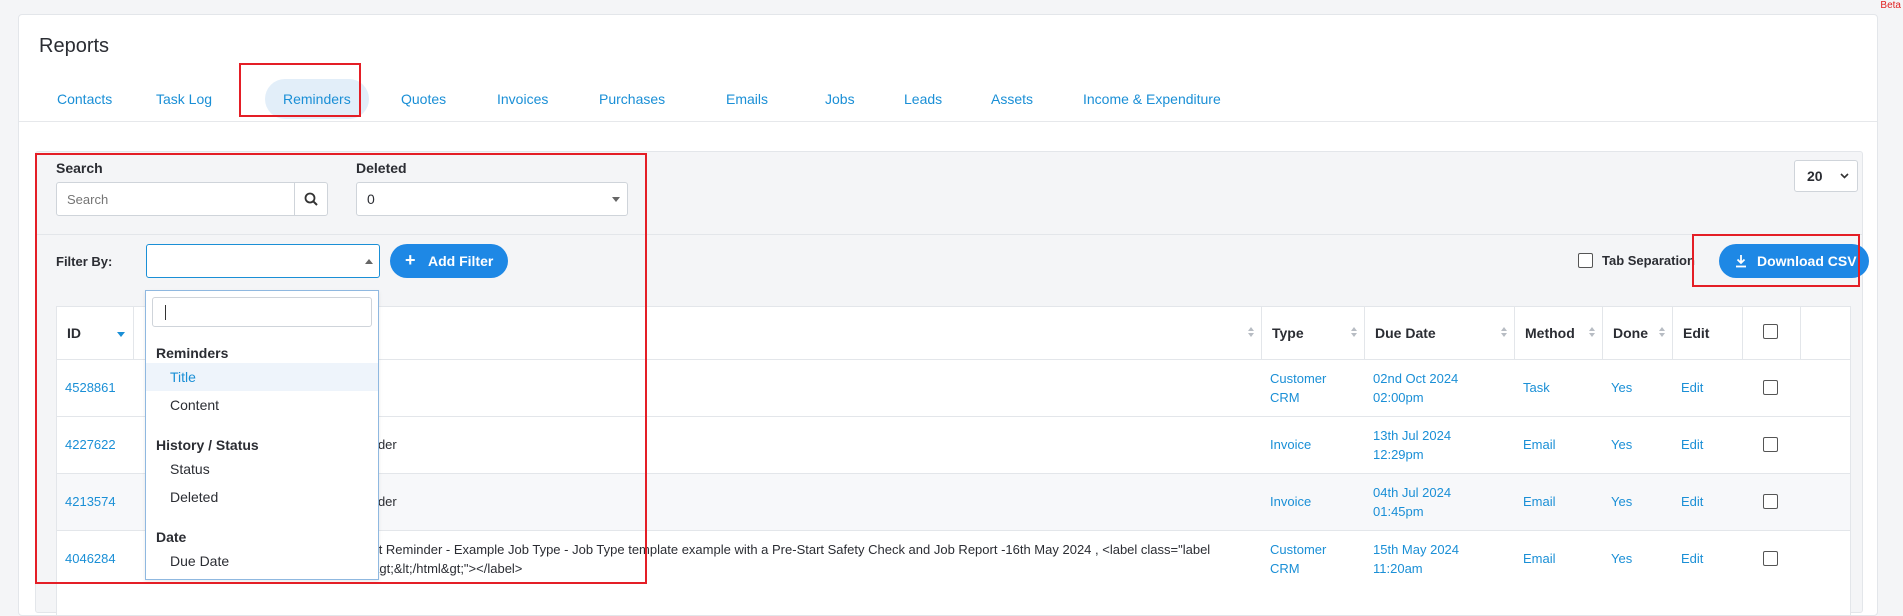 The image size is (1903, 616). Describe the element at coordinates (207, 445) in the screenshot. I see `dropdown-group-history-status: History / Status` at that location.